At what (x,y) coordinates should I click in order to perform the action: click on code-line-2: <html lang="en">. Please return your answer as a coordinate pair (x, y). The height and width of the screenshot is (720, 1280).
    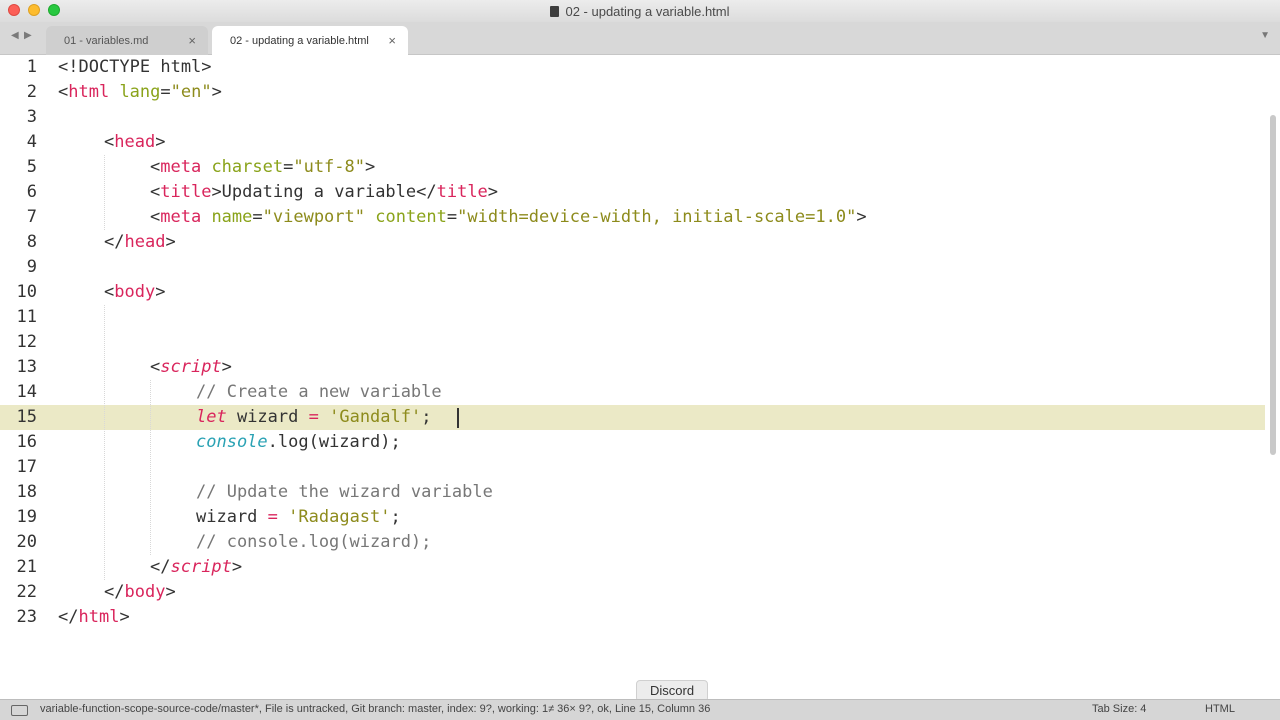
    Looking at the image, I should click on (140, 92).